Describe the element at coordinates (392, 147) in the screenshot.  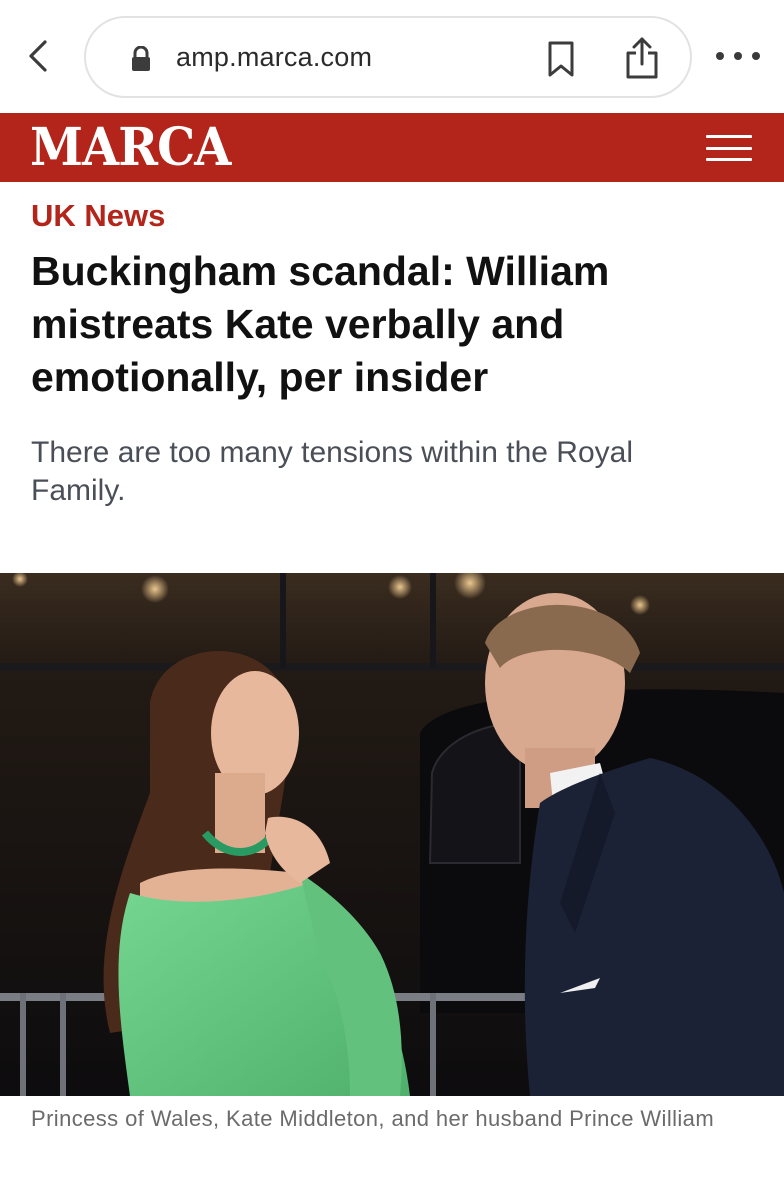
I see `site-header: MARCA` at that location.